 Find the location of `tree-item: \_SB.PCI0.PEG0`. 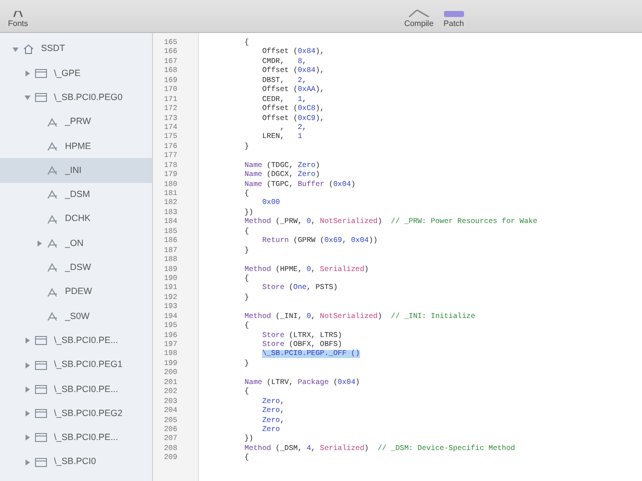

tree-item: \_SB.PCI0.PEG0 is located at coordinates (76, 98).